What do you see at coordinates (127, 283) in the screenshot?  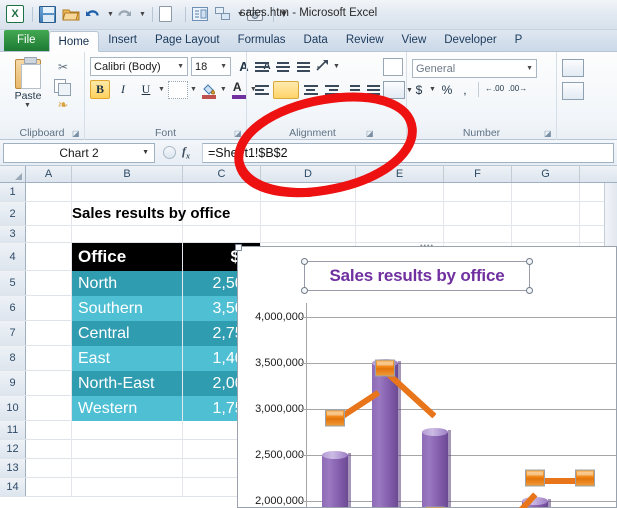 I see `cell-b5-office: North` at bounding box center [127, 283].